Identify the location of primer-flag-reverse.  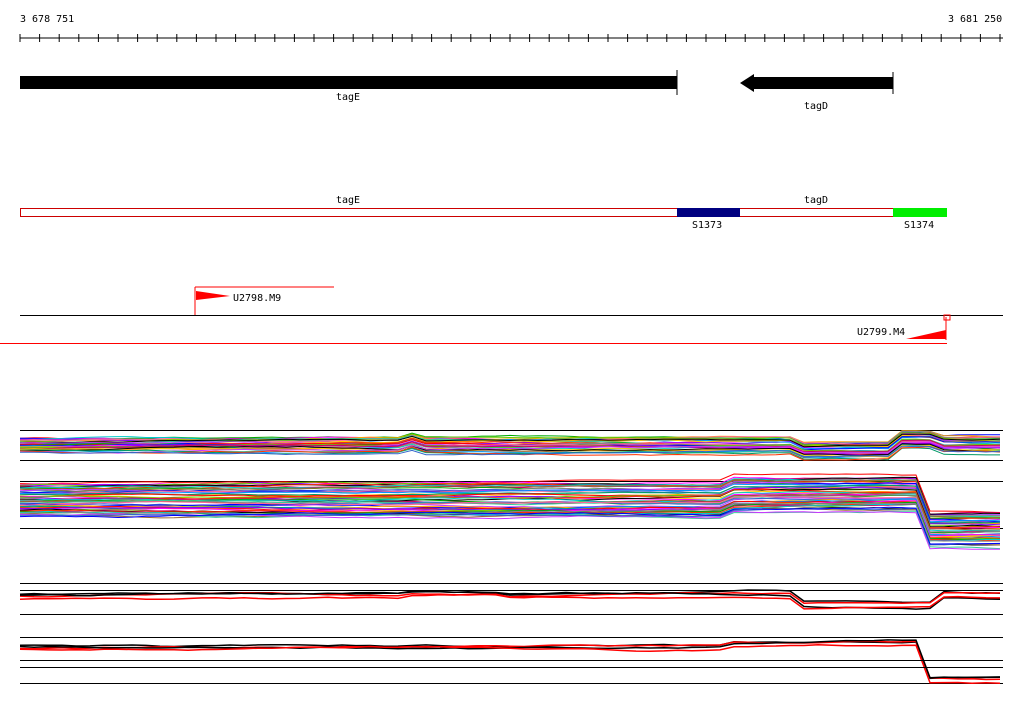
(926, 334).